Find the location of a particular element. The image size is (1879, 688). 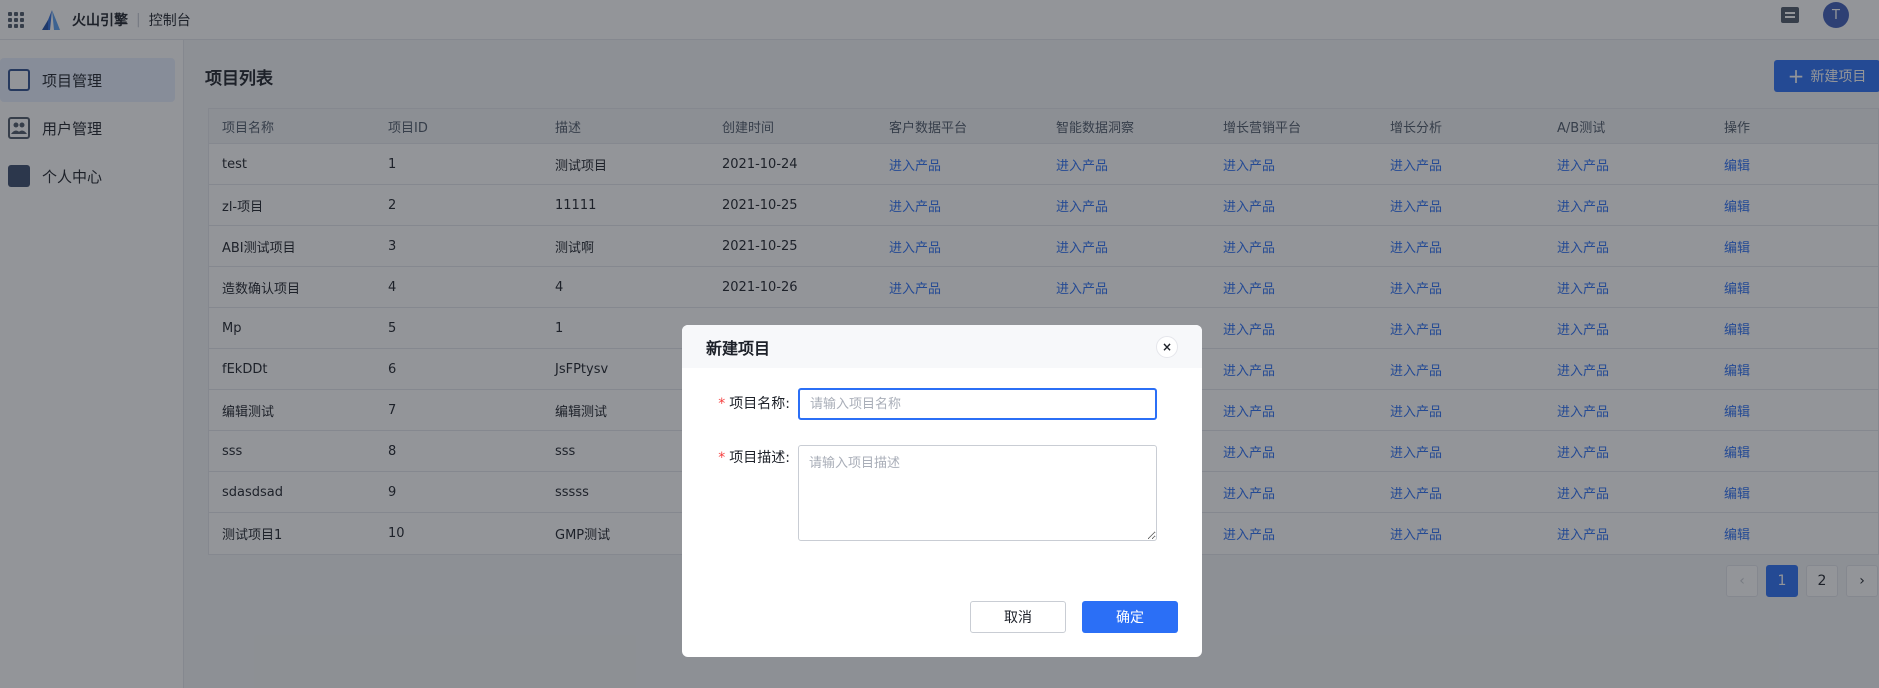

project-name-label-text: 项目名称: is located at coordinates (759, 404).